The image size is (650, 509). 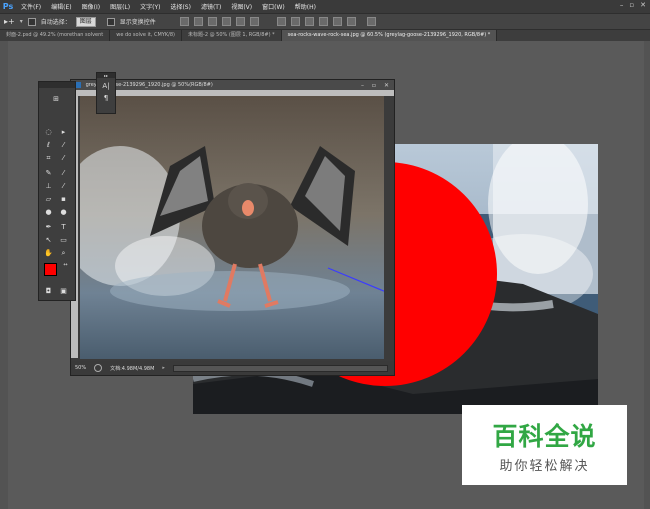 I want to click on marquee-tool-icon: ◌, so click(x=48, y=132).